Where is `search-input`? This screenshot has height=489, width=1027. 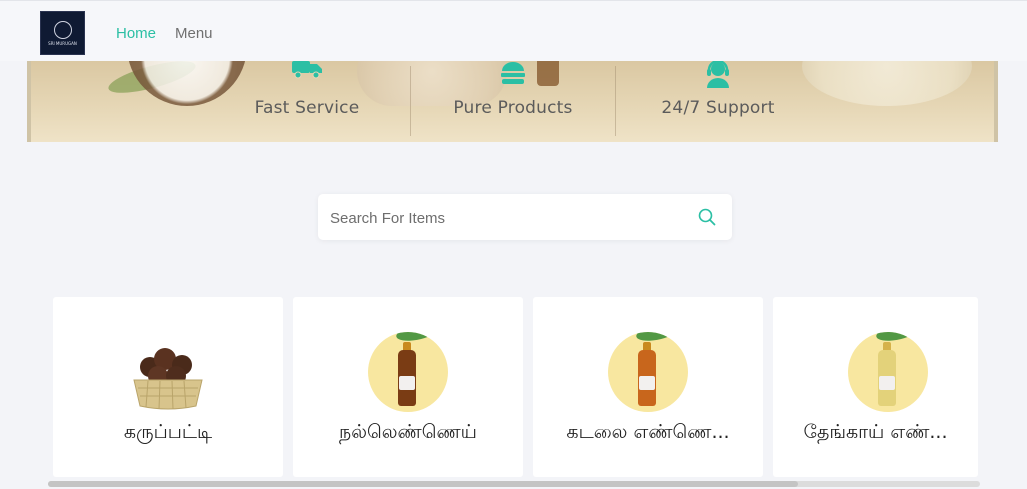
search-input is located at coordinates (505, 218).